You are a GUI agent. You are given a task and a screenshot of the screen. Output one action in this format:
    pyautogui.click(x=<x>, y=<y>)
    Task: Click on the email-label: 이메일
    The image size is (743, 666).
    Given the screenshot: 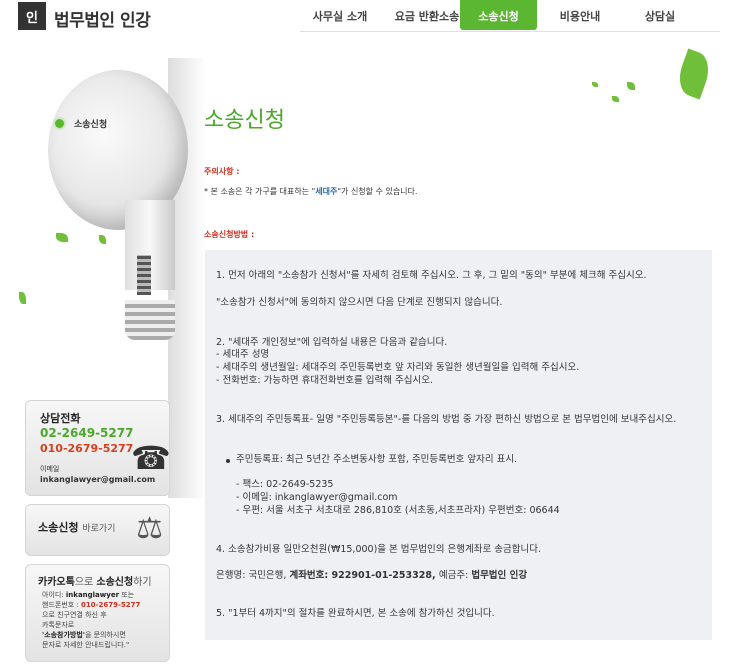 What is the action you would take?
    pyautogui.click(x=50, y=469)
    